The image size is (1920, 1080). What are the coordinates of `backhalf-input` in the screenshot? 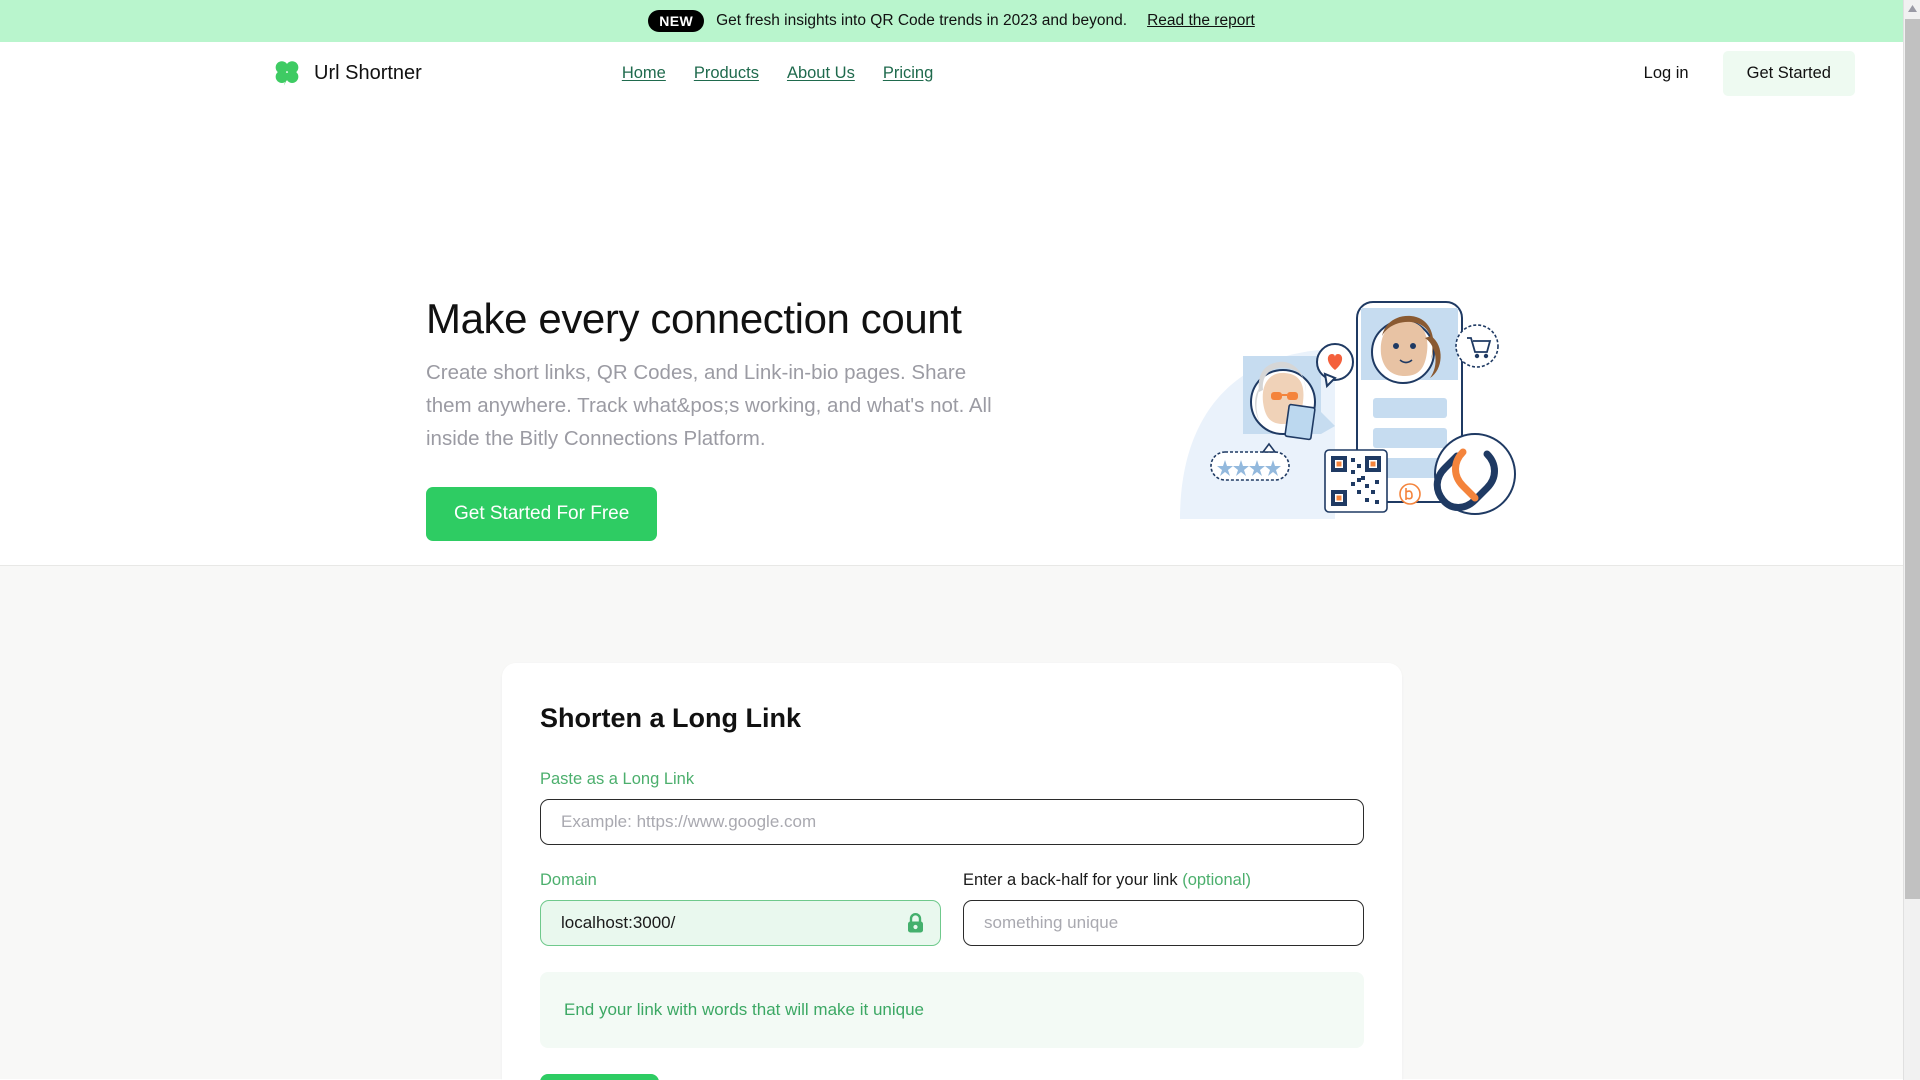 It's located at (1163, 923).